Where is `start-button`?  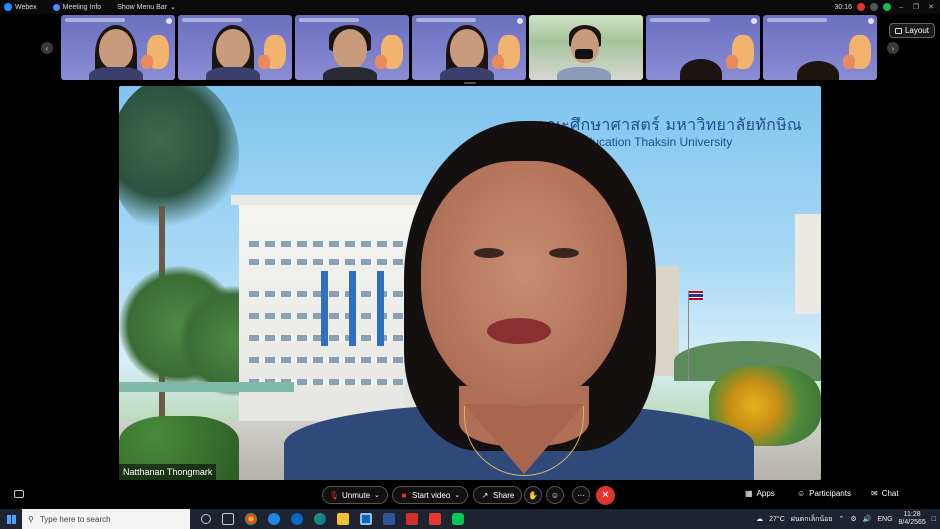 start-button is located at coordinates (11, 519).